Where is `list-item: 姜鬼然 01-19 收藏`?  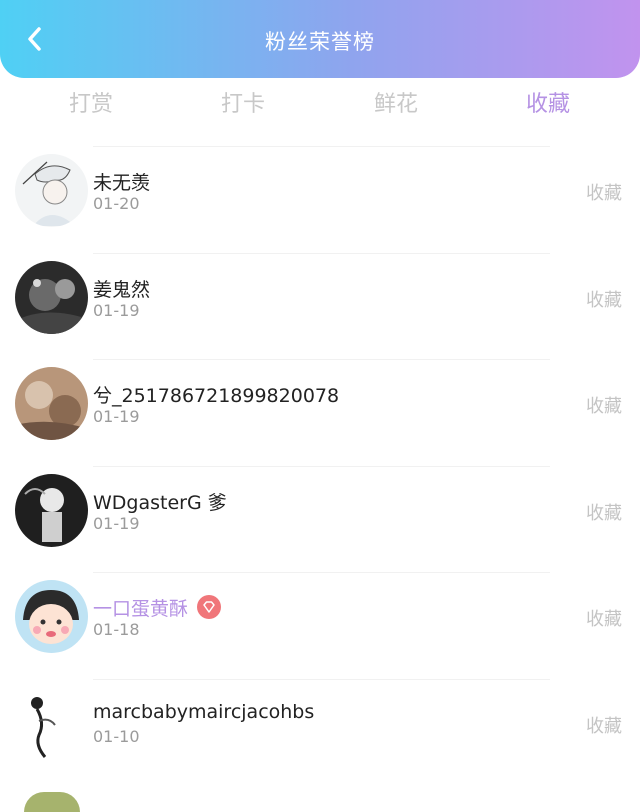
list-item: 姜鬼然 01-19 收藏 is located at coordinates (320, 306).